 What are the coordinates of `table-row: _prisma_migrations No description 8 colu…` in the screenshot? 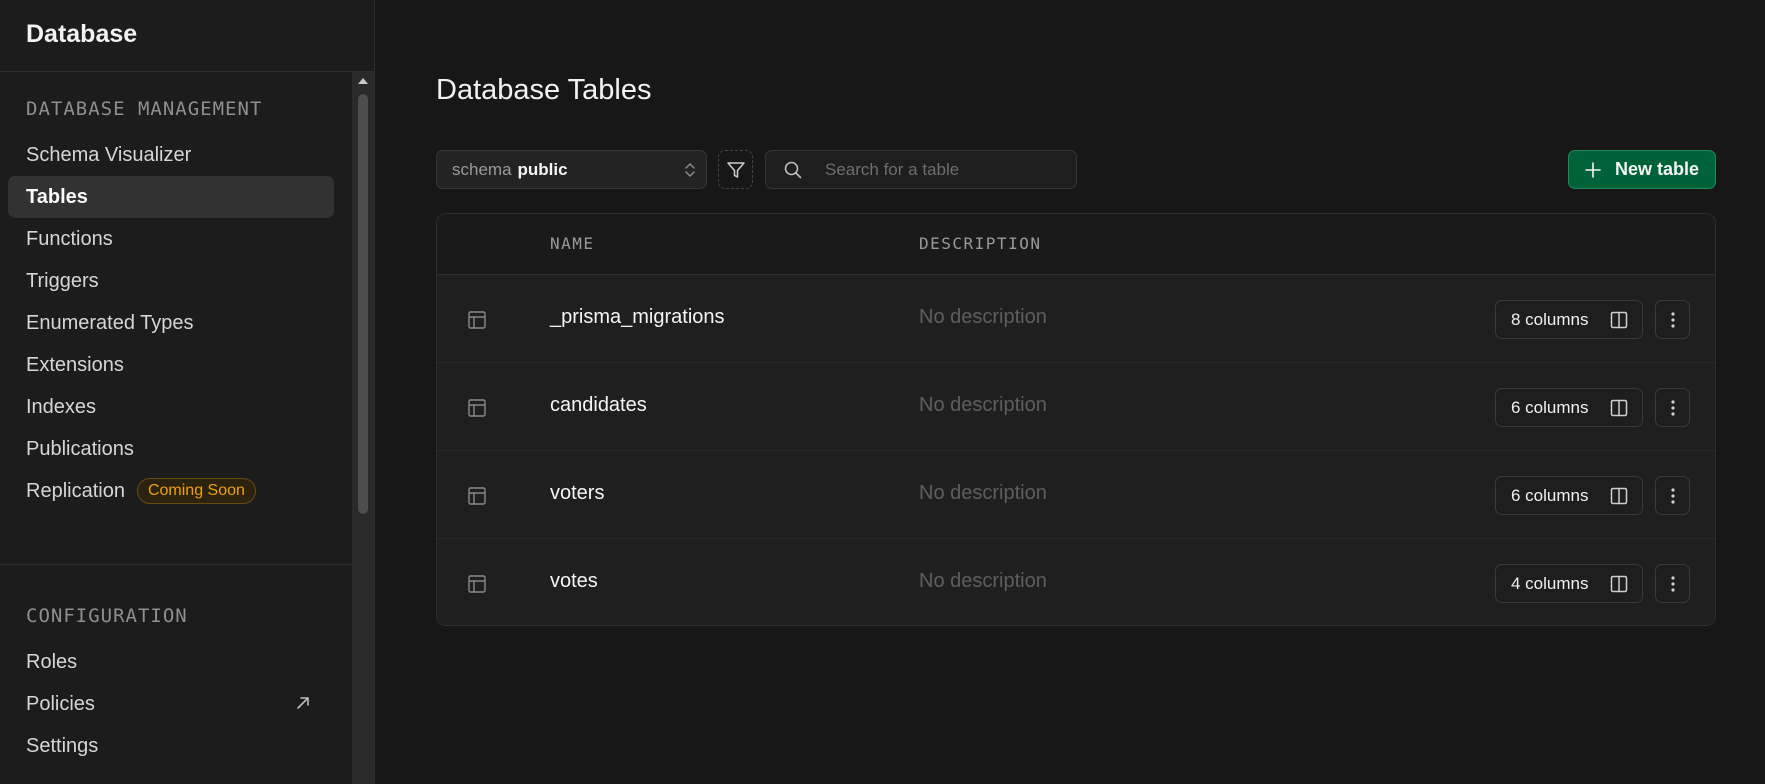 It's located at (1076, 319).